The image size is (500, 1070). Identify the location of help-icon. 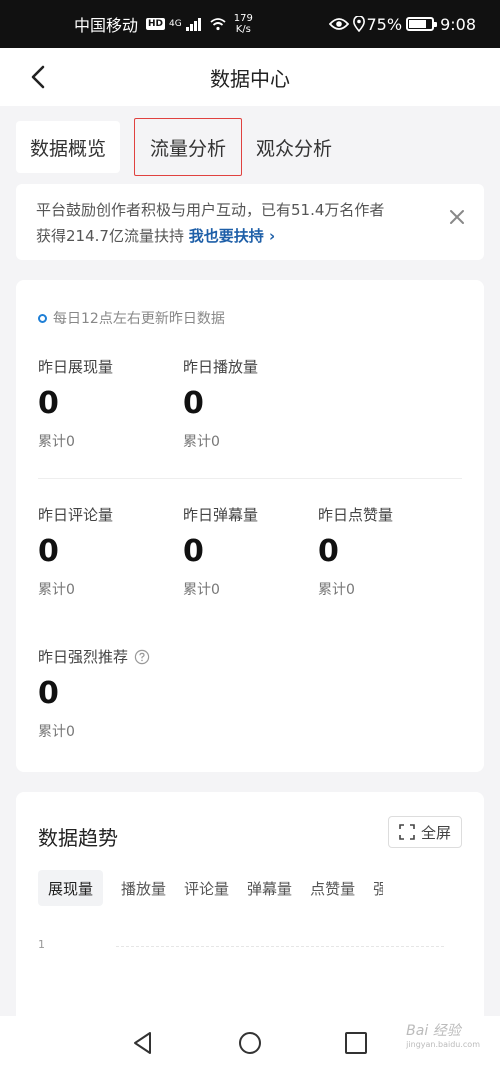
(142, 657).